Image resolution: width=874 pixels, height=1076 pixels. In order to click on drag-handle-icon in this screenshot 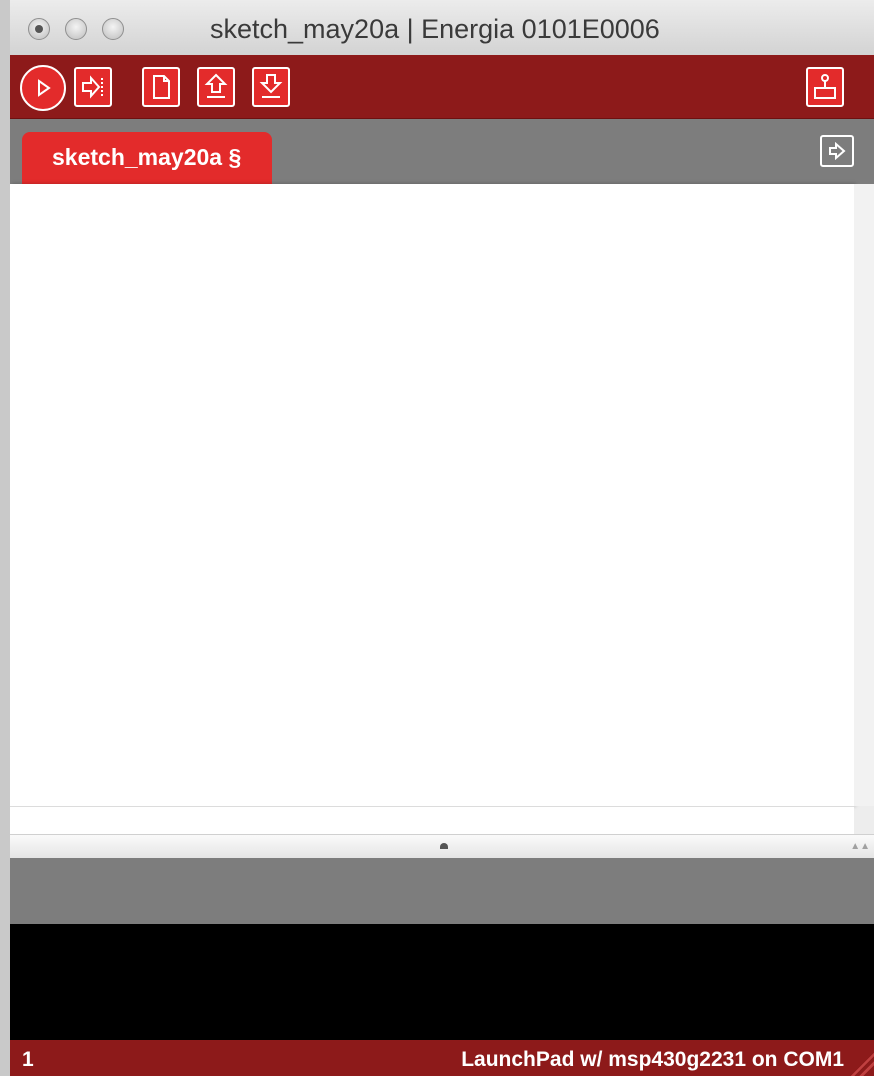, I will do `click(444, 846)`.